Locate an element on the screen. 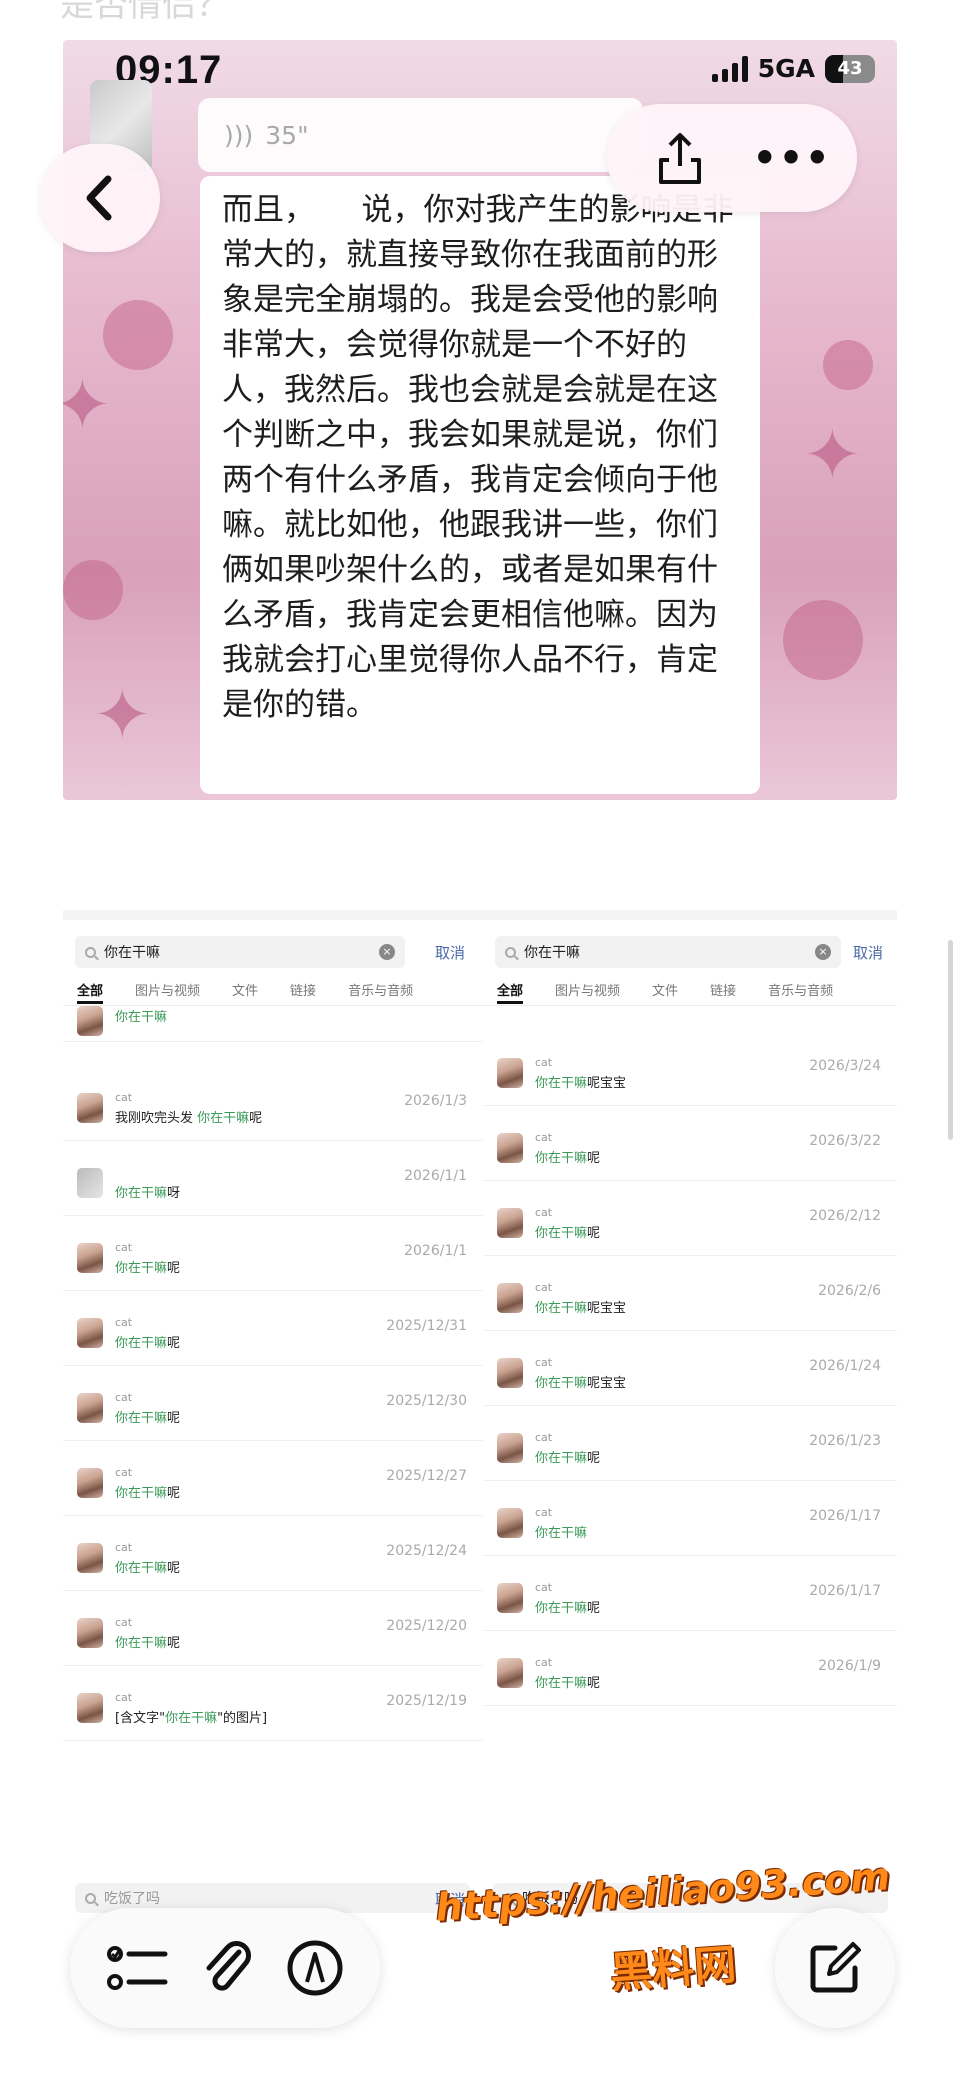  scrollbar is located at coordinates (950, 1040).